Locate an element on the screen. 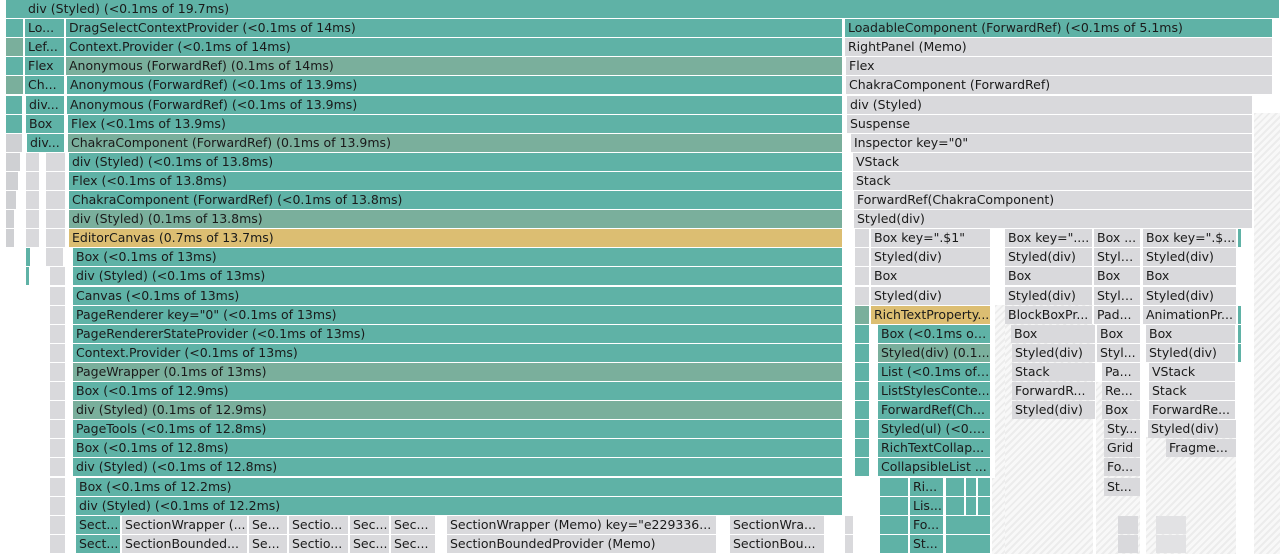 This screenshot has height=554, width=1280. flame-node-rightpanel: RightPanel (Memo) is located at coordinates (1059, 47).